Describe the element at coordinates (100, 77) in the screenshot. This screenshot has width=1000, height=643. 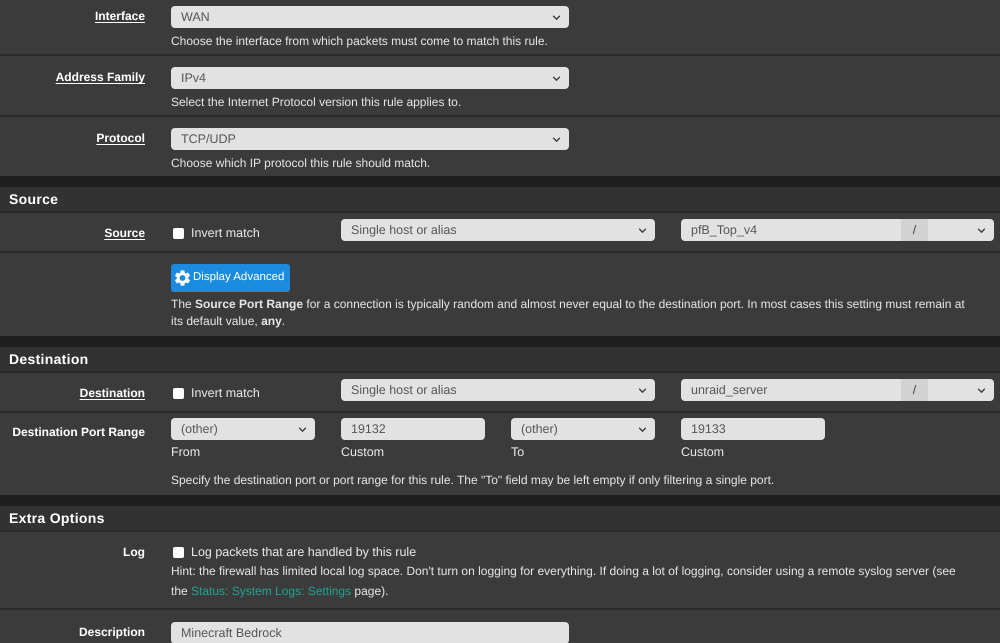
I see `field-label-link: Address Family` at that location.